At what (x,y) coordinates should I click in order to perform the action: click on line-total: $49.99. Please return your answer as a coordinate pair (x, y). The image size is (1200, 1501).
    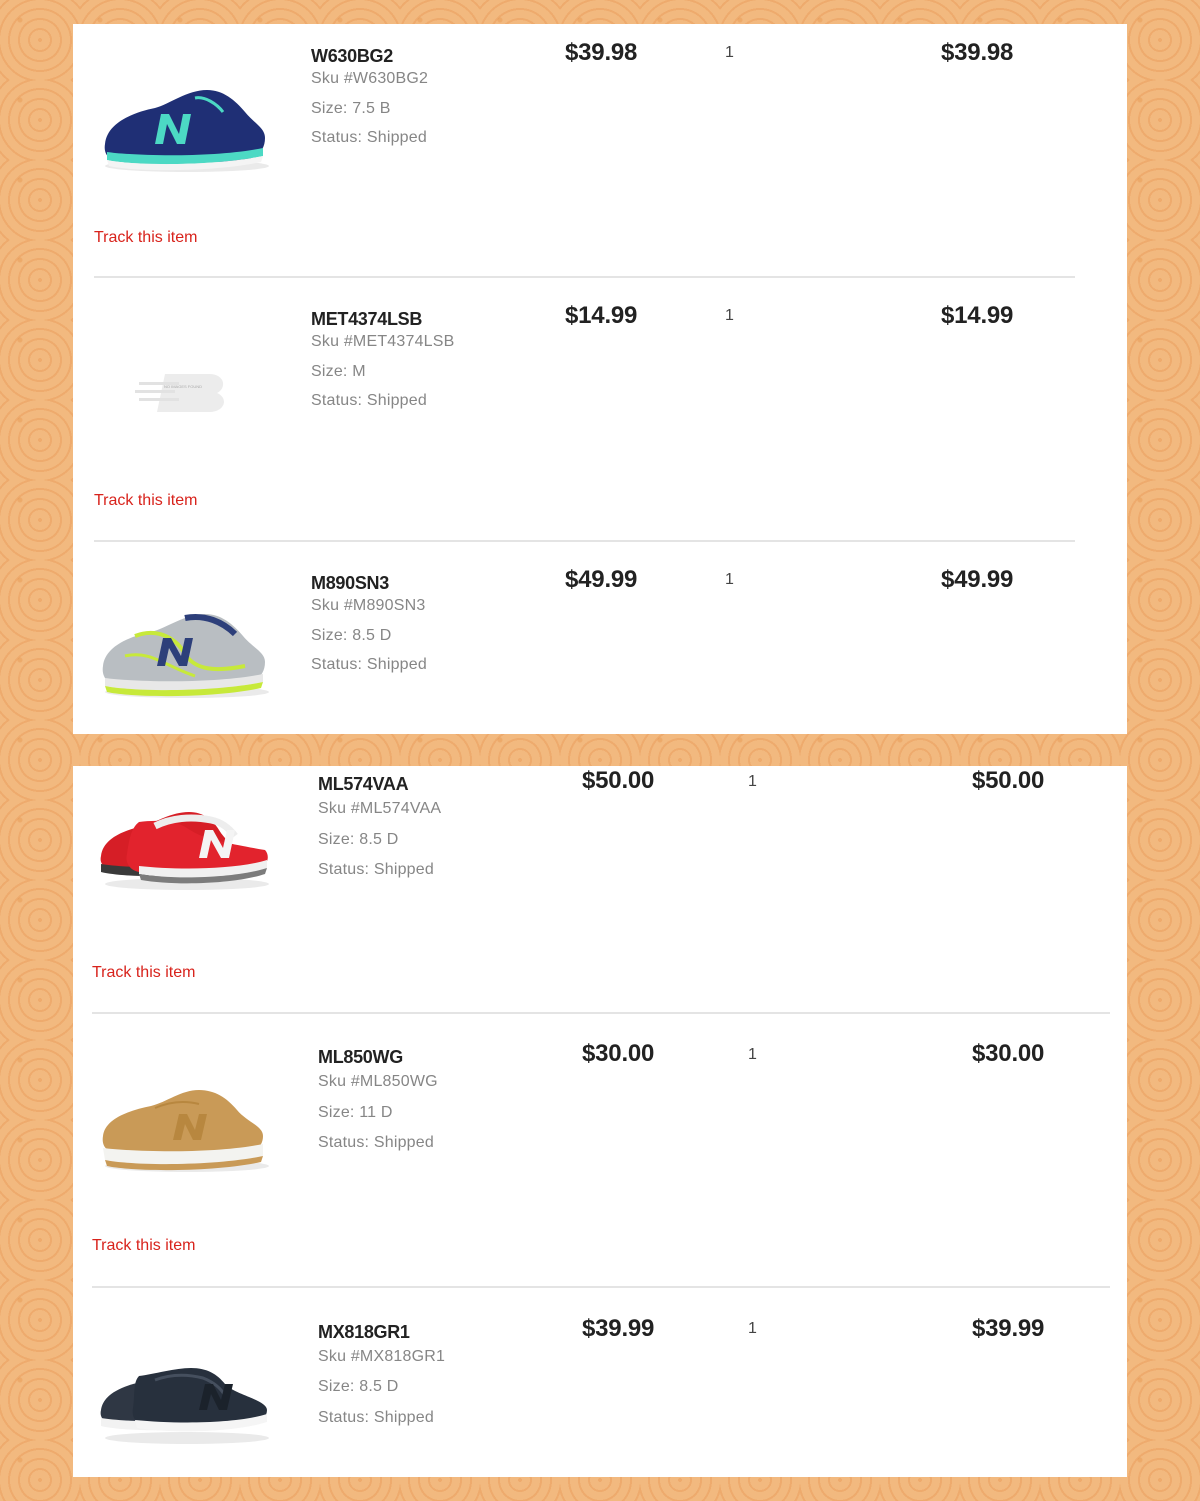
    Looking at the image, I should click on (977, 579).